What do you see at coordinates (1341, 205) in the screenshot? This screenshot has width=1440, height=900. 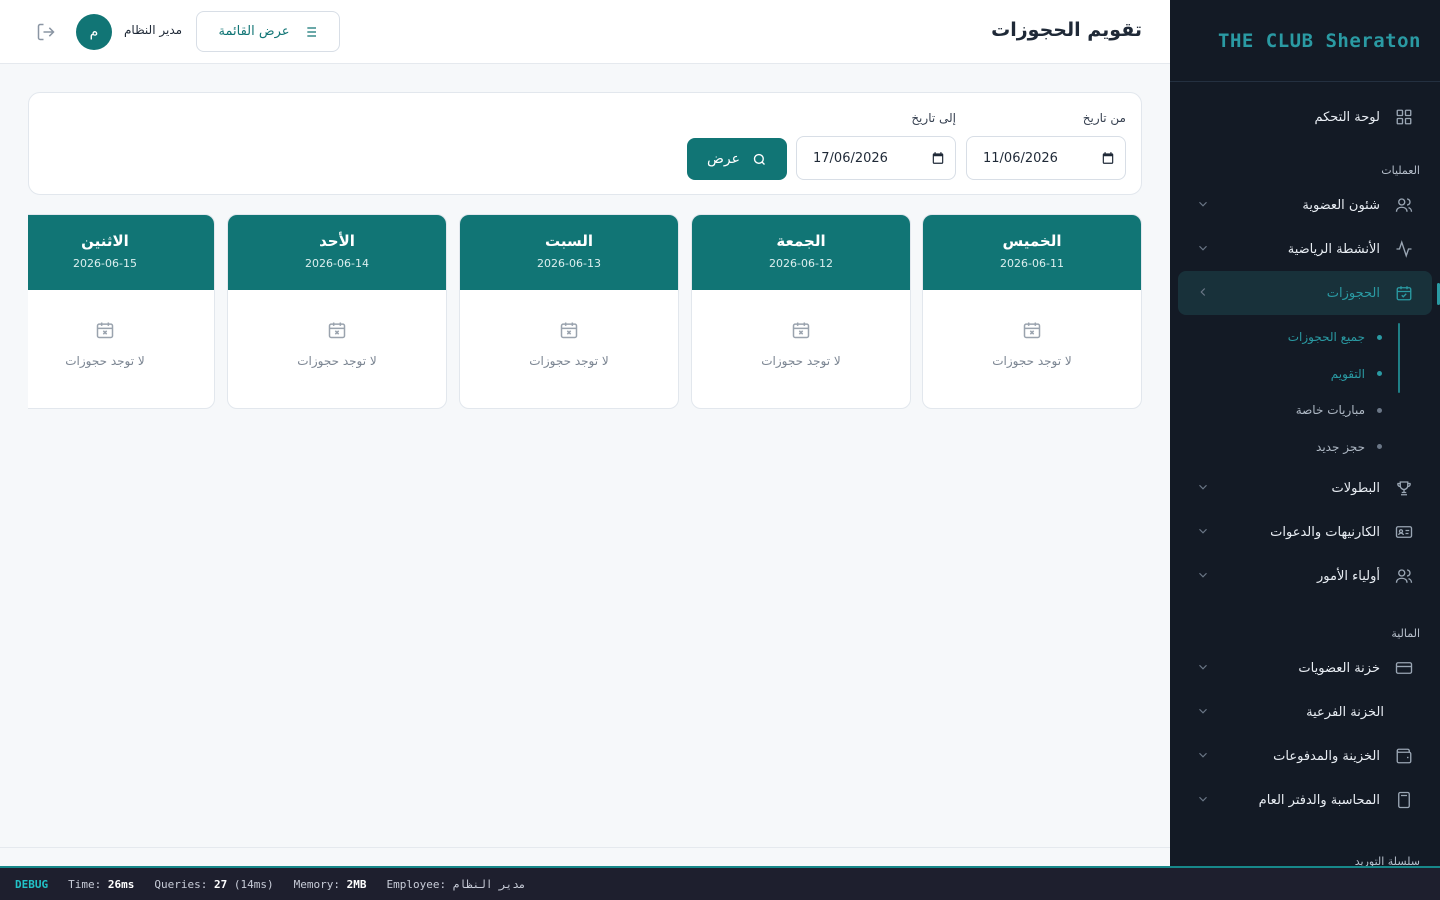 I see `sidebar-item-label: شئون العضوية` at bounding box center [1341, 205].